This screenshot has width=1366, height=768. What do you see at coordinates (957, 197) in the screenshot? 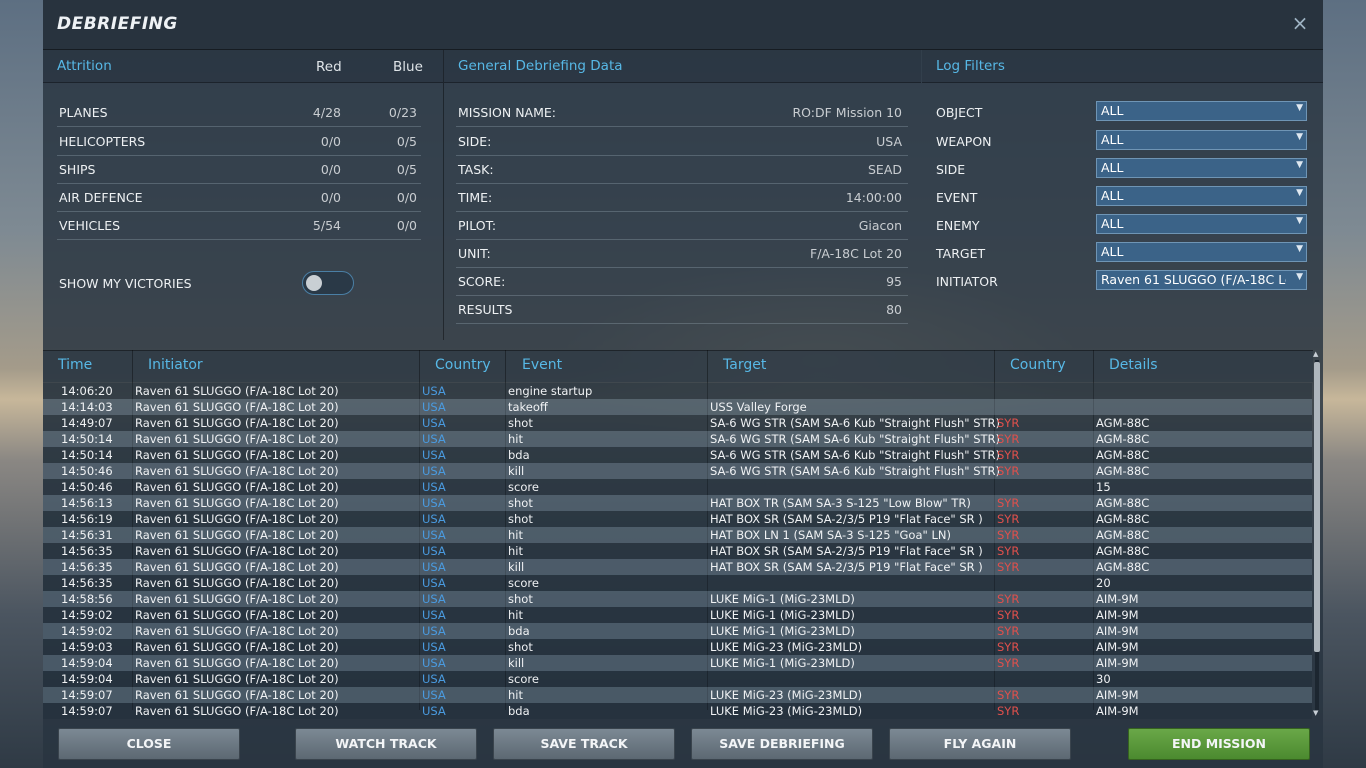
I see `filter-label: EVENT` at bounding box center [957, 197].